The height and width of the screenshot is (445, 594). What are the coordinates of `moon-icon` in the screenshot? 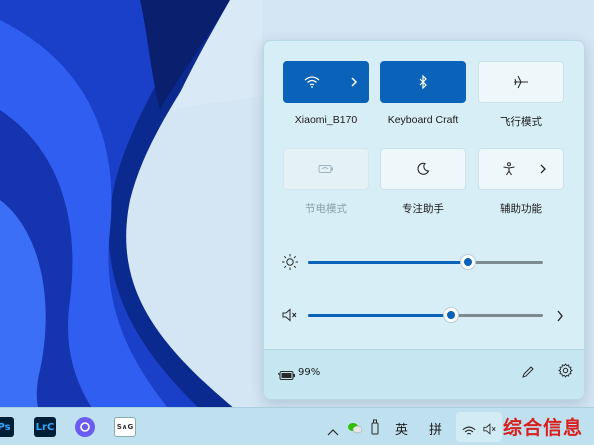 It's located at (423, 169).